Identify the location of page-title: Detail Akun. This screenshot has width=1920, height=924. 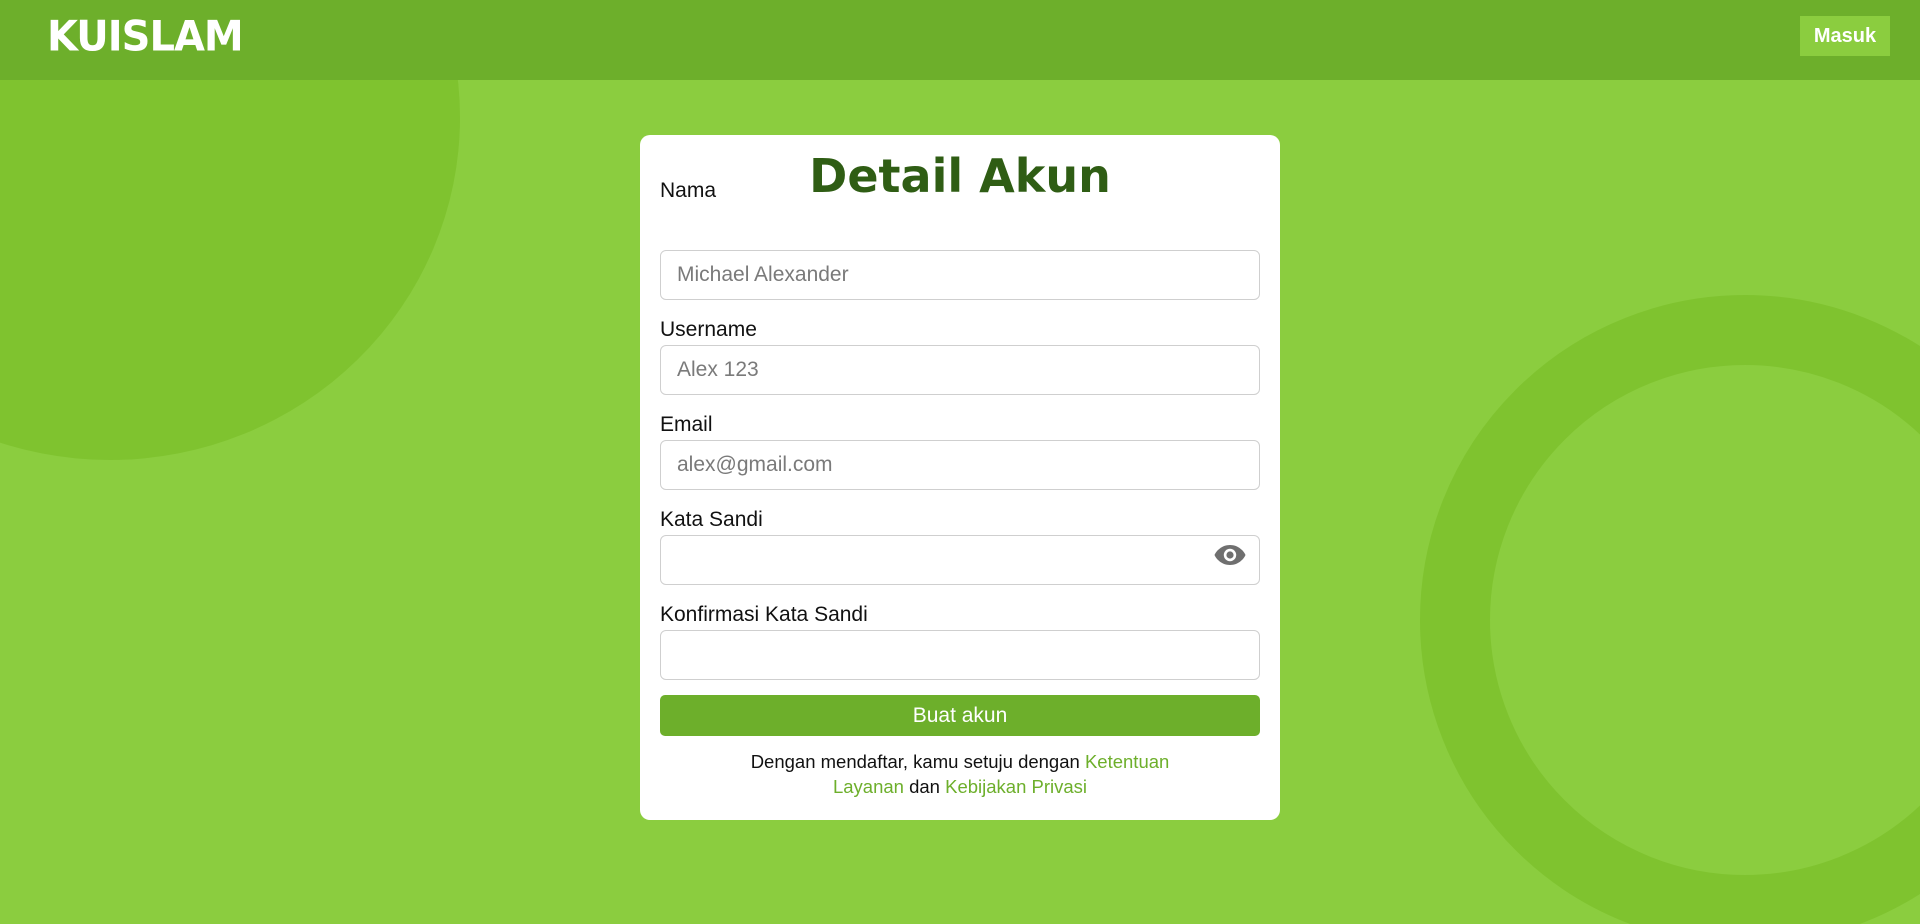
(960, 176).